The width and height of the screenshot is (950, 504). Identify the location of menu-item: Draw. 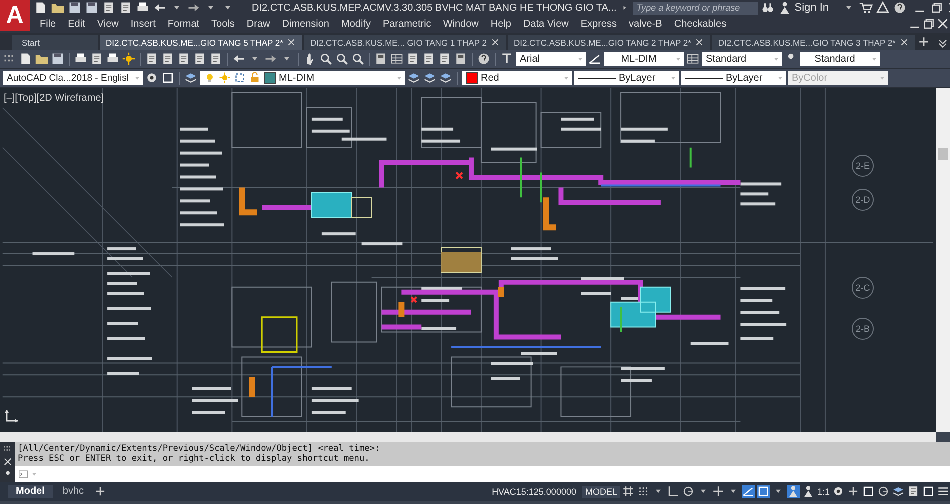
(258, 24).